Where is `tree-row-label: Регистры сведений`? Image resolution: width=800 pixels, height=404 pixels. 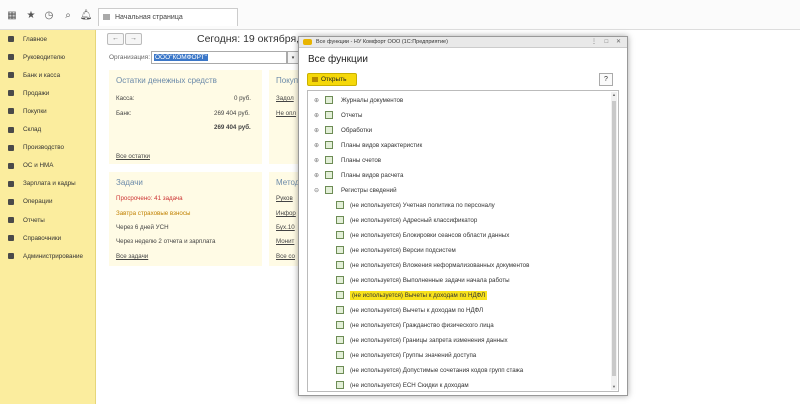 tree-row-label: Регистры сведений is located at coordinates (369, 190).